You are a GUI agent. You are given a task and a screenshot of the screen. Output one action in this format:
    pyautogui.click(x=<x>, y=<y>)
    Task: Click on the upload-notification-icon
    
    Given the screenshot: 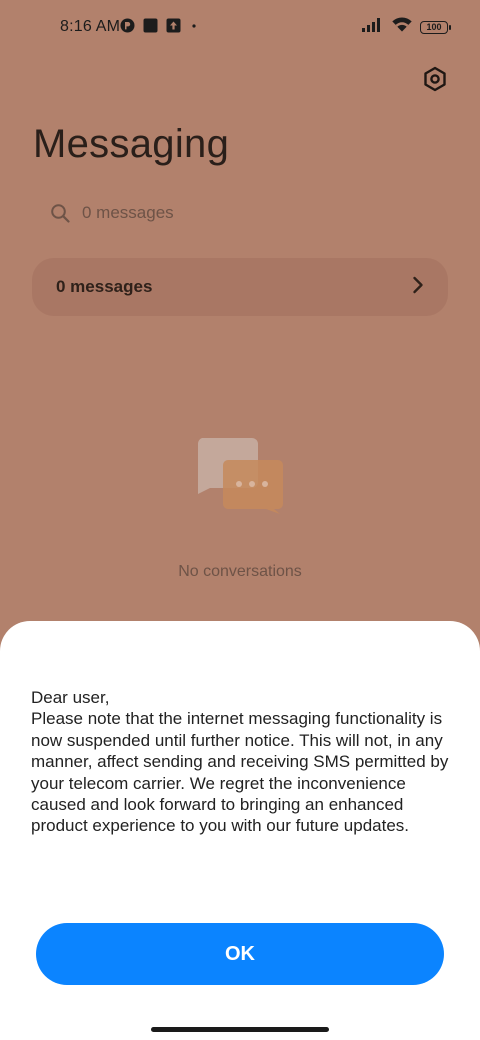 What is the action you would take?
    pyautogui.click(x=173, y=28)
    